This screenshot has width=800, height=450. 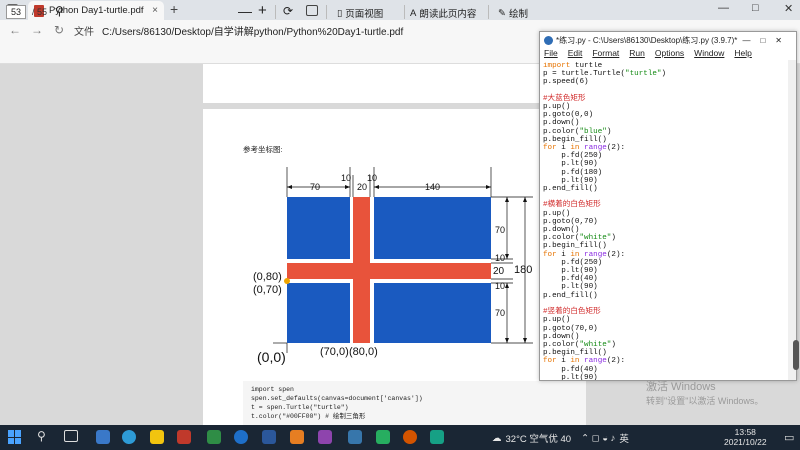 I want to click on code-line: t = spen.Turtle("turtle"), so click(x=300, y=407).